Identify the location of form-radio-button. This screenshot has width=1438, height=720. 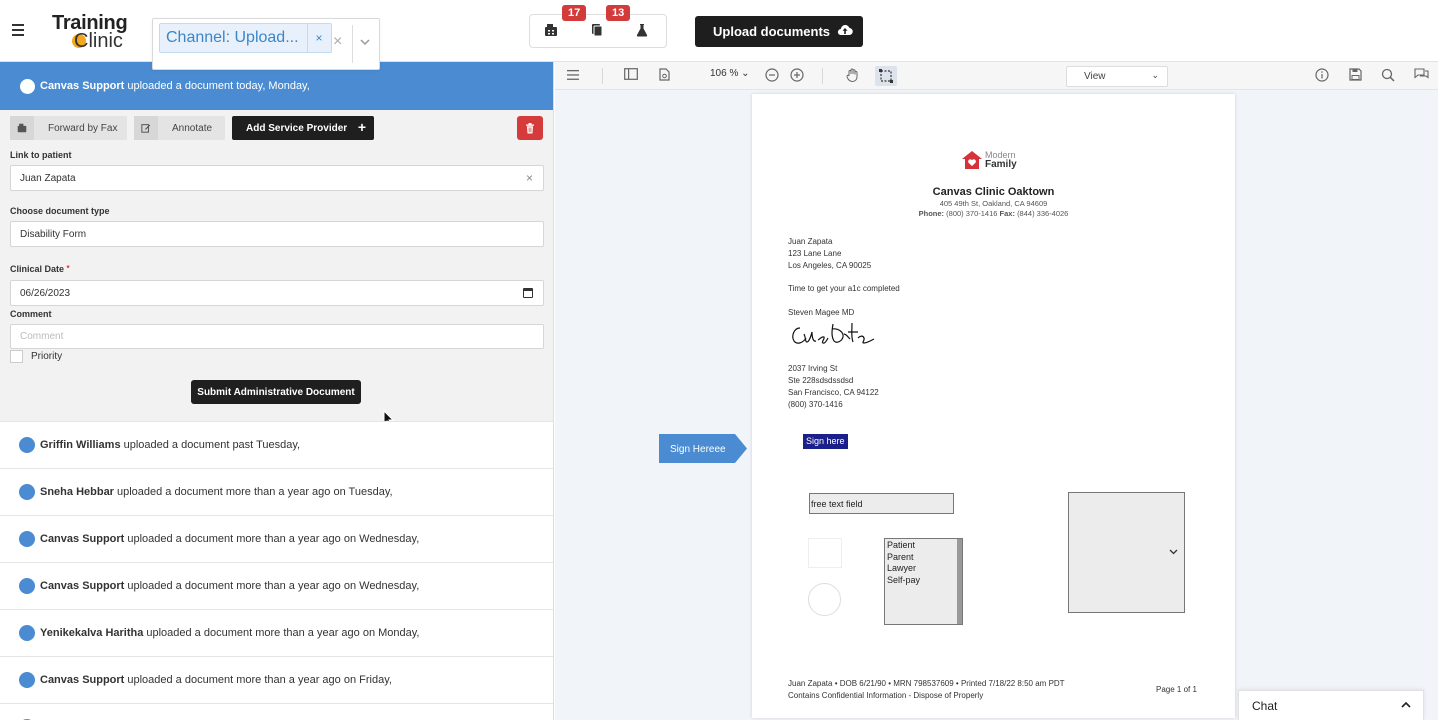
(824, 599).